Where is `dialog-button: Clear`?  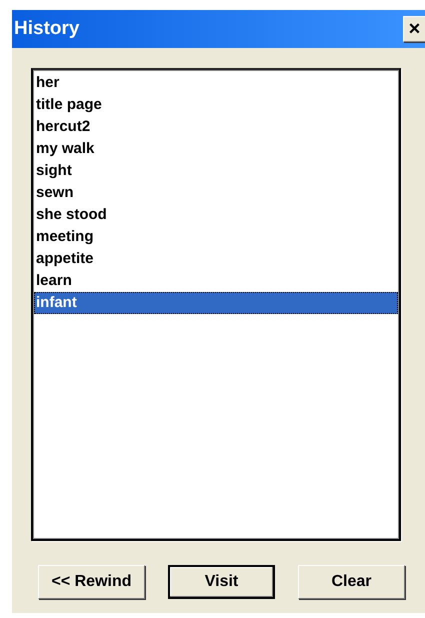
dialog-button: Clear is located at coordinates (351, 582).